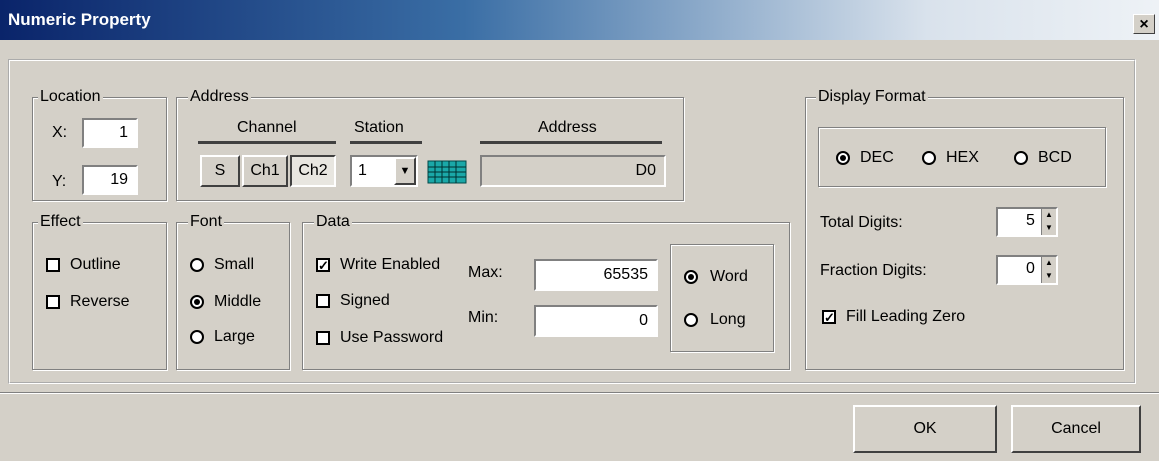 Image resolution: width=1159 pixels, height=461 pixels. What do you see at coordinates (70, 97) in the screenshot?
I see `location-legend: Location` at bounding box center [70, 97].